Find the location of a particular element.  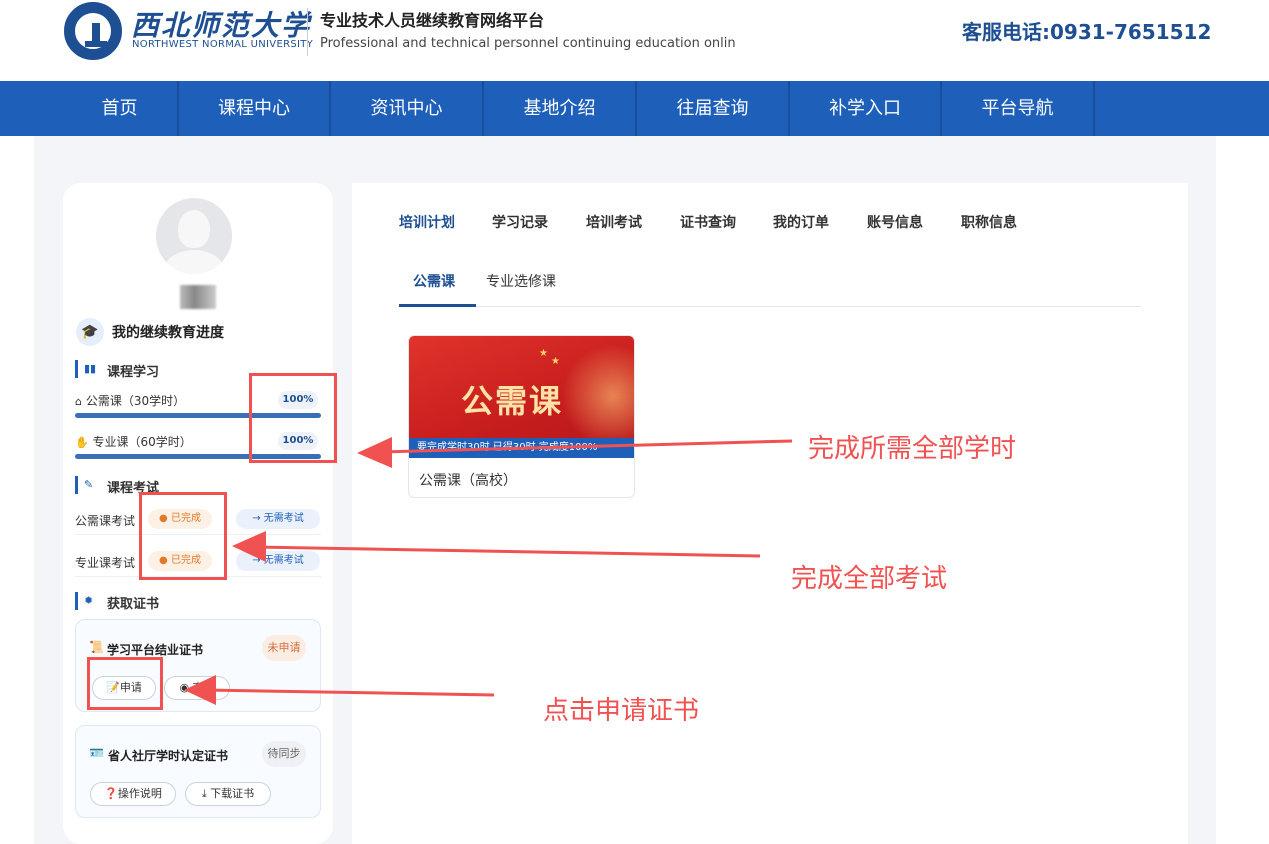

nav-item-news-center: 资讯中心 is located at coordinates (406, 108).